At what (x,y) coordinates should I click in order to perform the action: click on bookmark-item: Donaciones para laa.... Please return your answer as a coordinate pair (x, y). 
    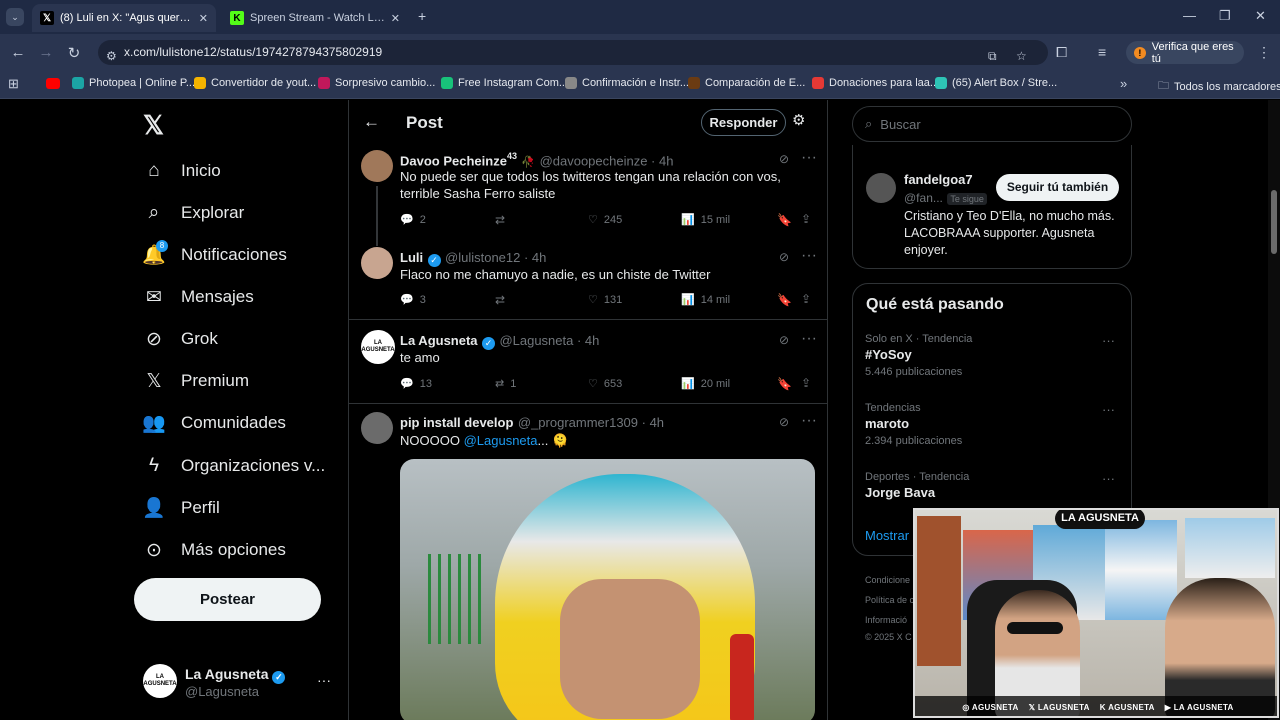
    Looking at the image, I should click on (875, 83).